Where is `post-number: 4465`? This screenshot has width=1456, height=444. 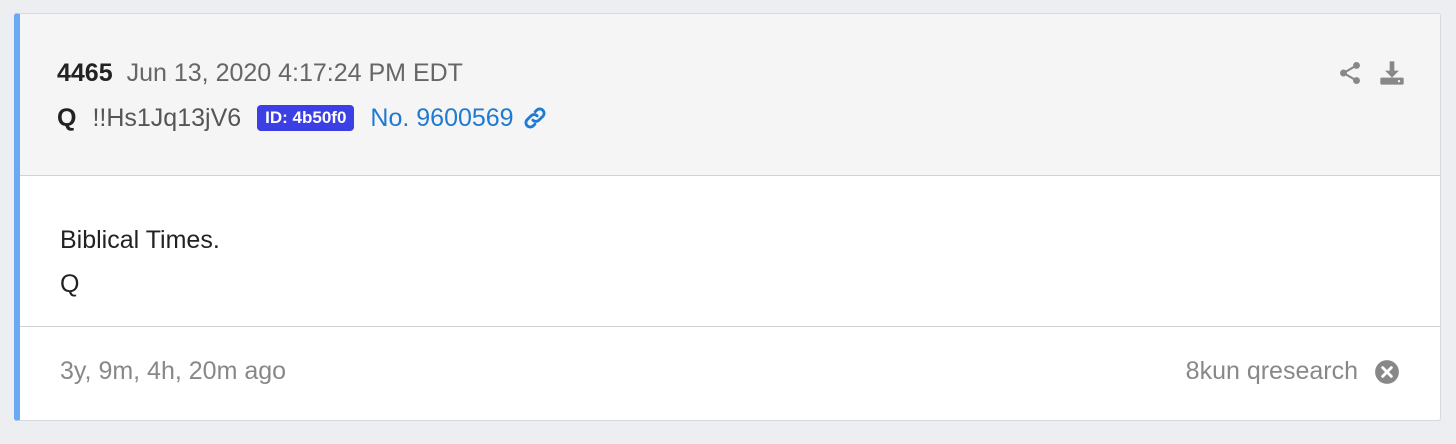 post-number: 4465 is located at coordinates (85, 72).